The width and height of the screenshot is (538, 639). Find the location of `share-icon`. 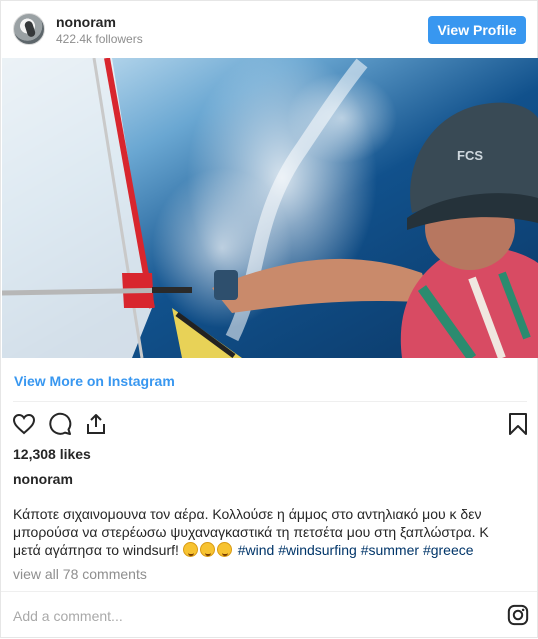

share-icon is located at coordinates (96, 424).